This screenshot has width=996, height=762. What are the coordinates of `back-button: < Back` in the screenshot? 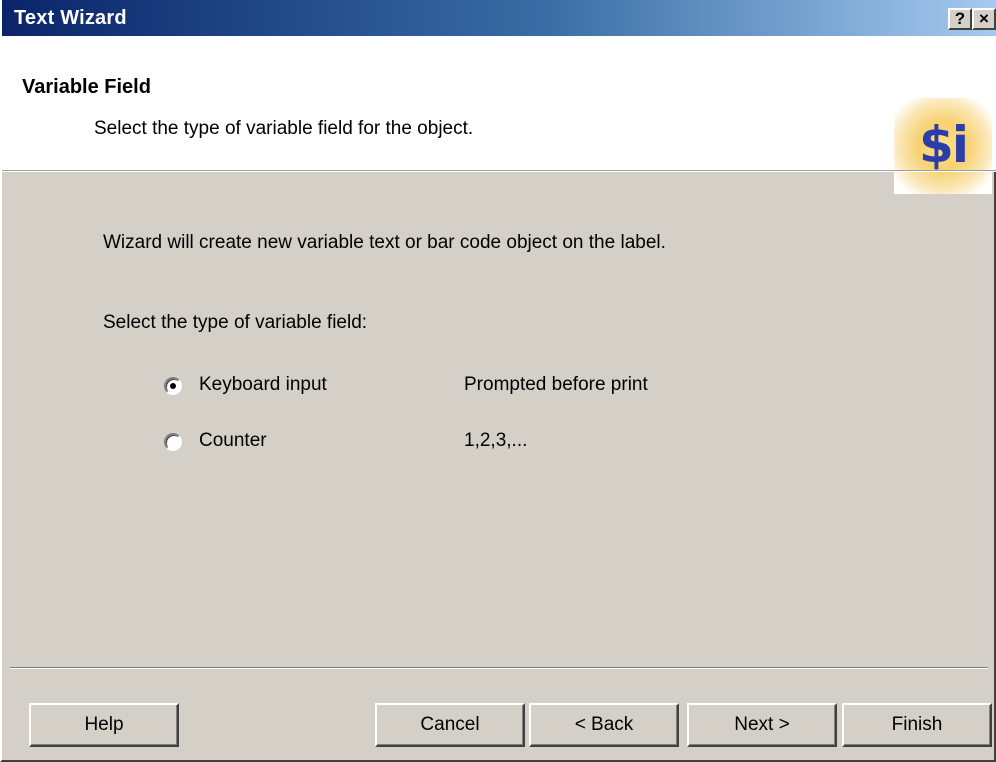 It's located at (604, 725).